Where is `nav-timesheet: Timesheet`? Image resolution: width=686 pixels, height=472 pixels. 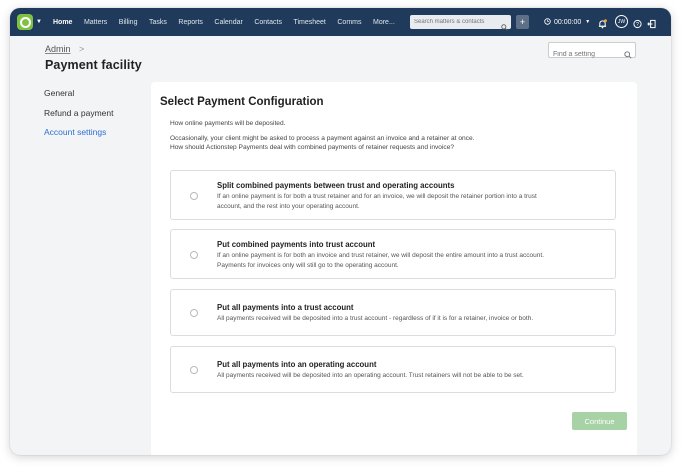
nav-timesheet: Timesheet is located at coordinates (309, 22).